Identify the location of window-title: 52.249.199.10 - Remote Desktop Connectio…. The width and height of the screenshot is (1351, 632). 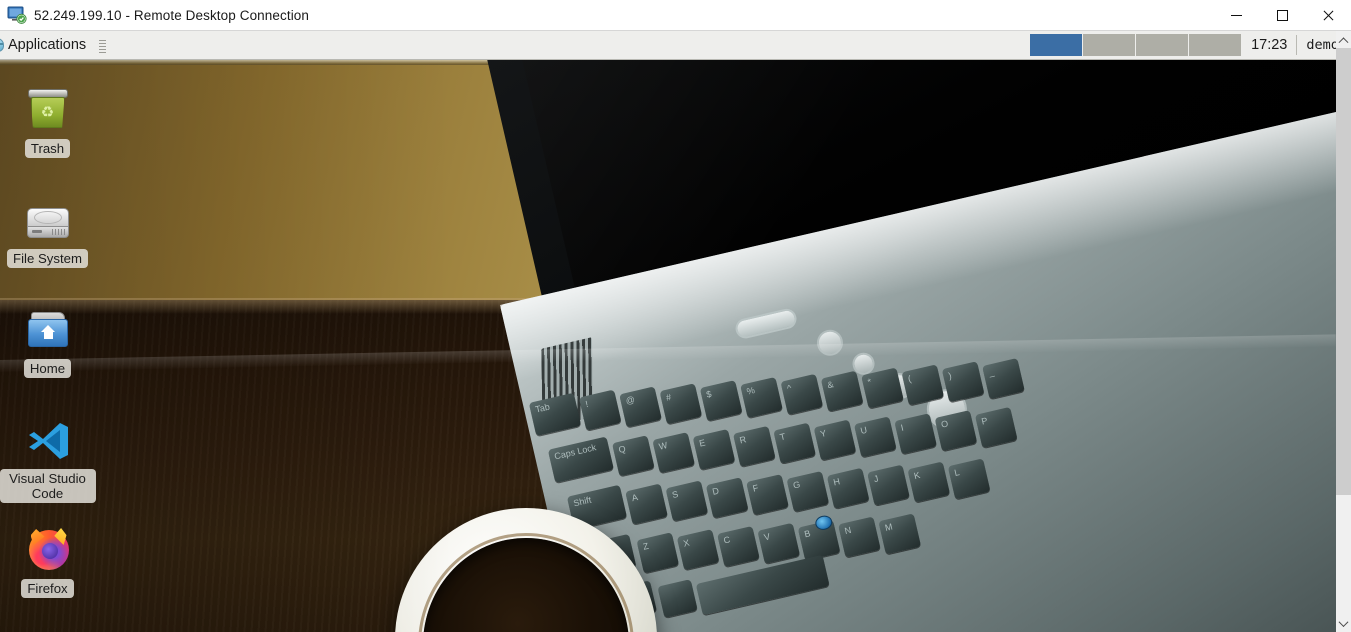
(172, 15).